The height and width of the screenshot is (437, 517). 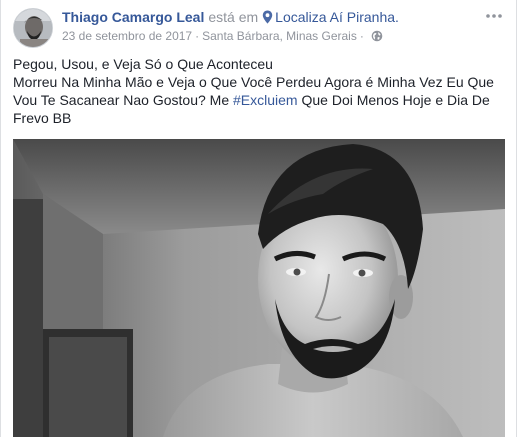 I want to click on more-options-button, so click(x=494, y=16).